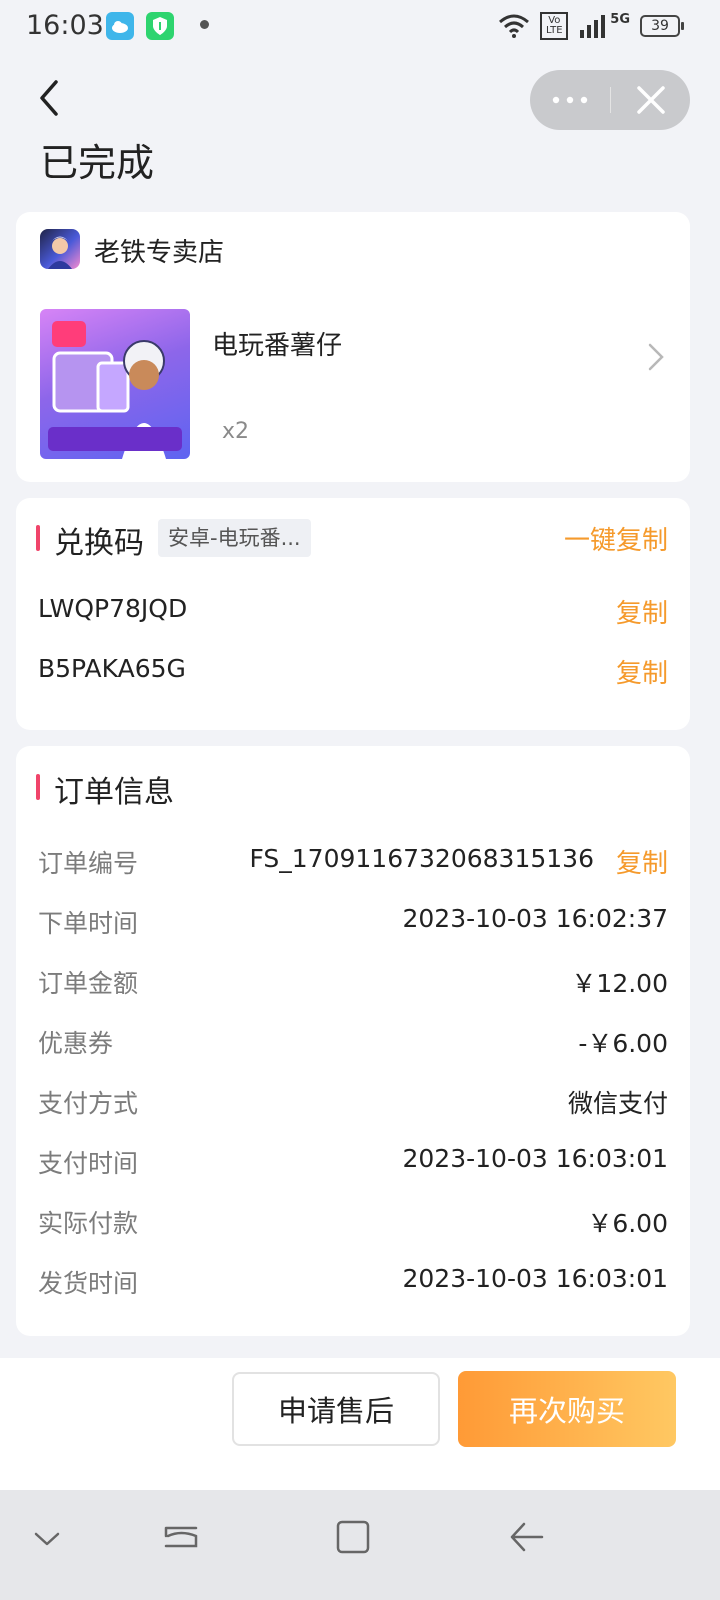 This screenshot has height=1600, width=720. What do you see at coordinates (159, 250) in the screenshot?
I see `shop-name: 老铁专卖店` at bounding box center [159, 250].